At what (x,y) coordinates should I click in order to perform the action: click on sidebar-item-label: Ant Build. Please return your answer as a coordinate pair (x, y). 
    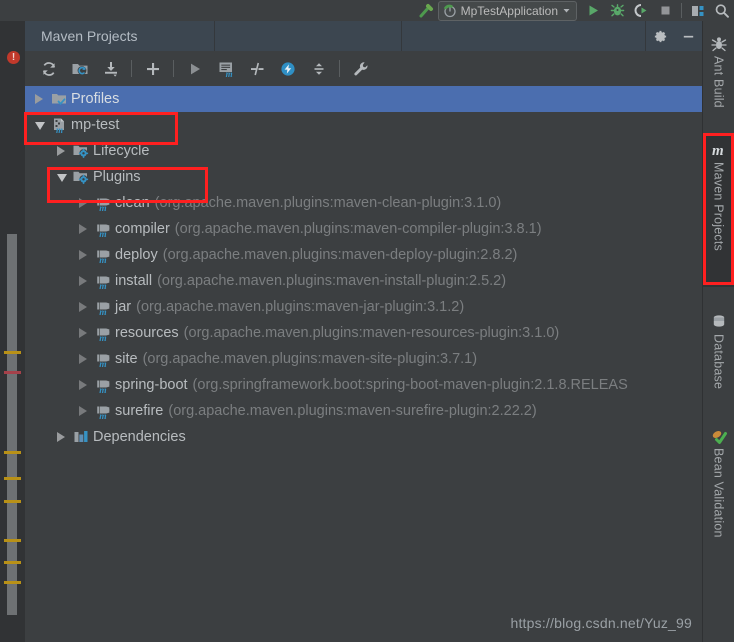
    Looking at the image, I should click on (718, 82).